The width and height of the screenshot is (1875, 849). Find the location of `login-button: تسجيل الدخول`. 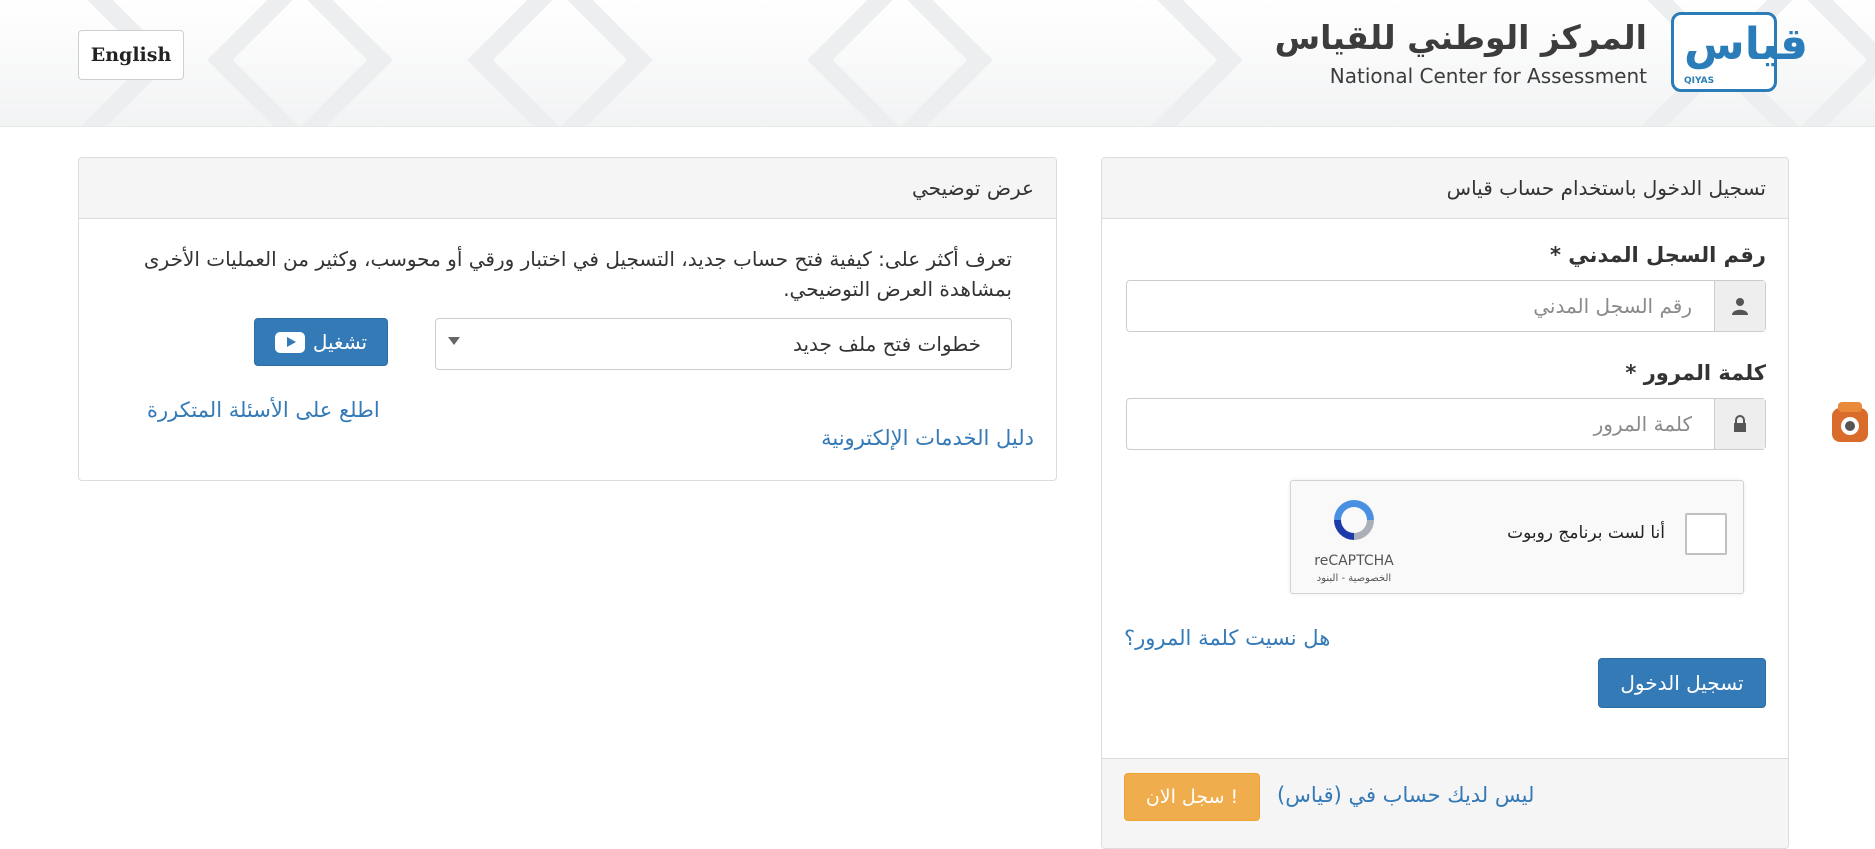

login-button: تسجيل الدخول is located at coordinates (1682, 683).